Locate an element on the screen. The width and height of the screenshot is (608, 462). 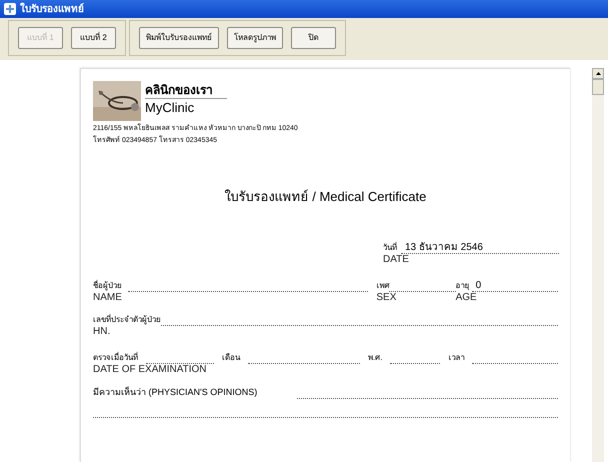
field-label: เลขที่ประจำตัวผู้ป่วย is located at coordinates (127, 320).